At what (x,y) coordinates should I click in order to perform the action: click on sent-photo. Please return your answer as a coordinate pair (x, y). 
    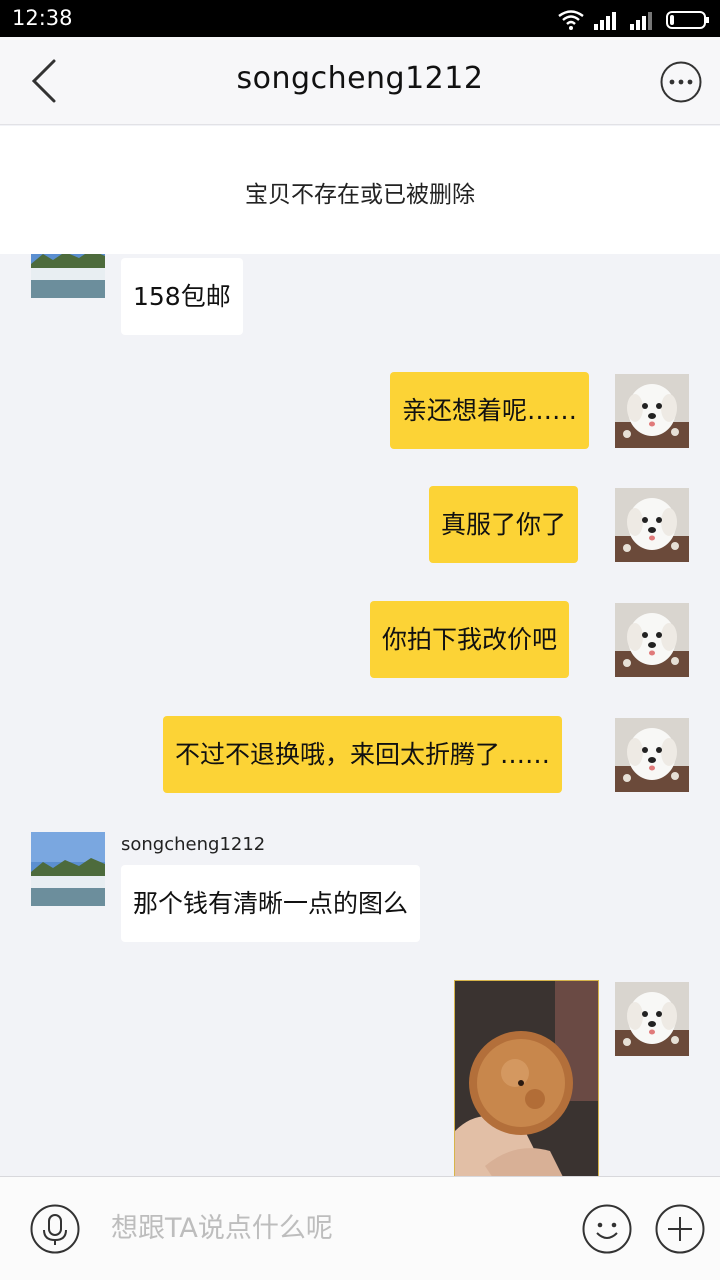
    Looking at the image, I should click on (526, 1078).